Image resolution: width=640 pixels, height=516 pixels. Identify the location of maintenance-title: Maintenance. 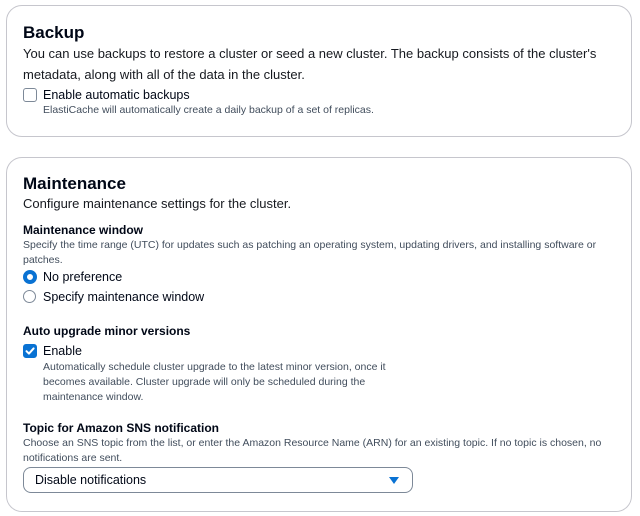
(74, 183).